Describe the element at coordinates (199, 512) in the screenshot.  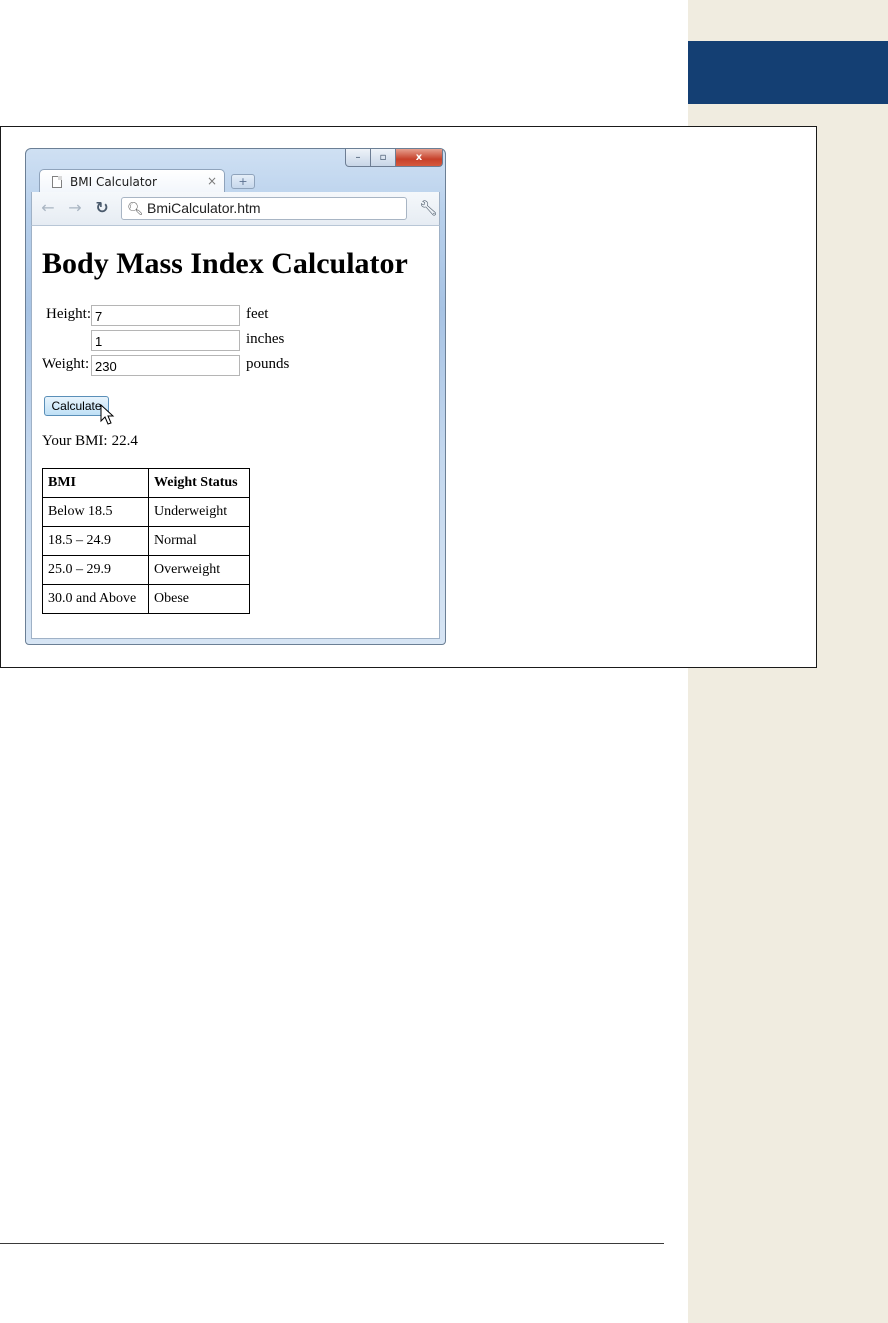
I see `table-cell-status: Underweight` at that location.